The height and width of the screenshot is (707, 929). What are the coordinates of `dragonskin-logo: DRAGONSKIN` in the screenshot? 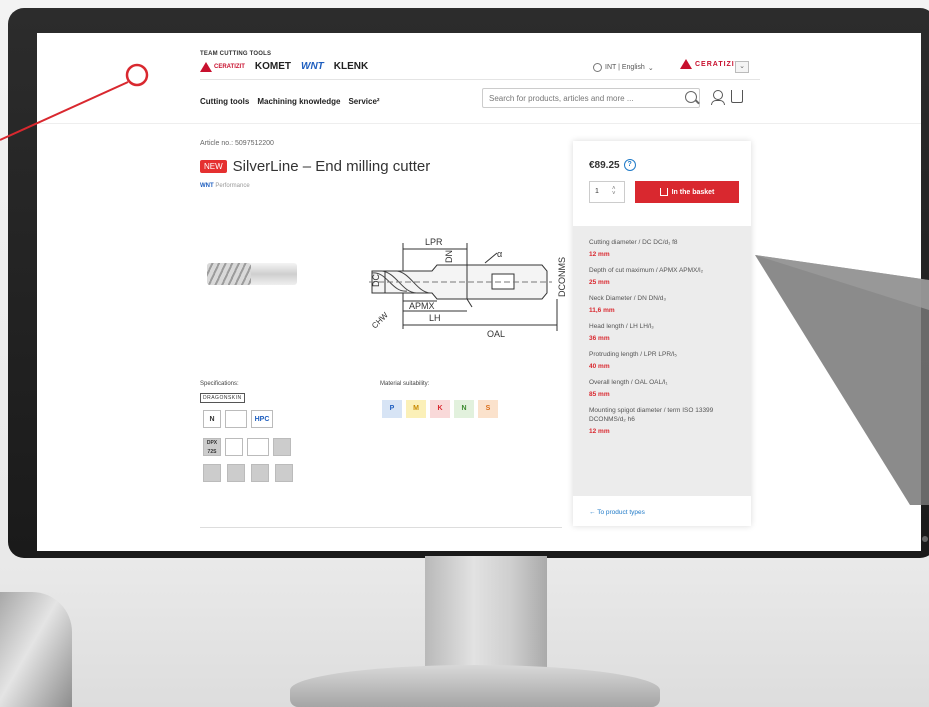 It's located at (222, 398).